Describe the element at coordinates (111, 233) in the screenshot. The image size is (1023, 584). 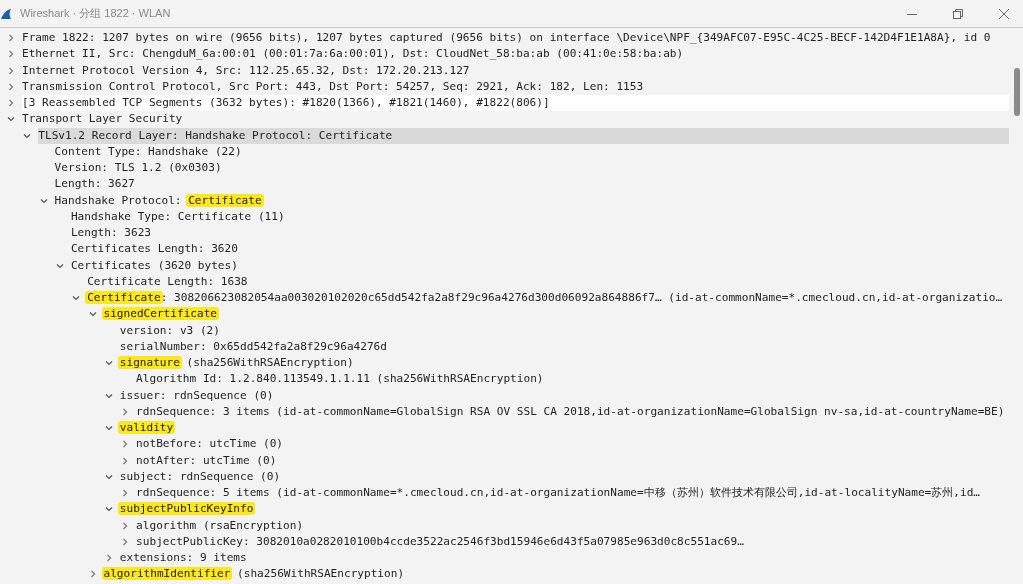
I see `tree-item: Length: 3623` at that location.